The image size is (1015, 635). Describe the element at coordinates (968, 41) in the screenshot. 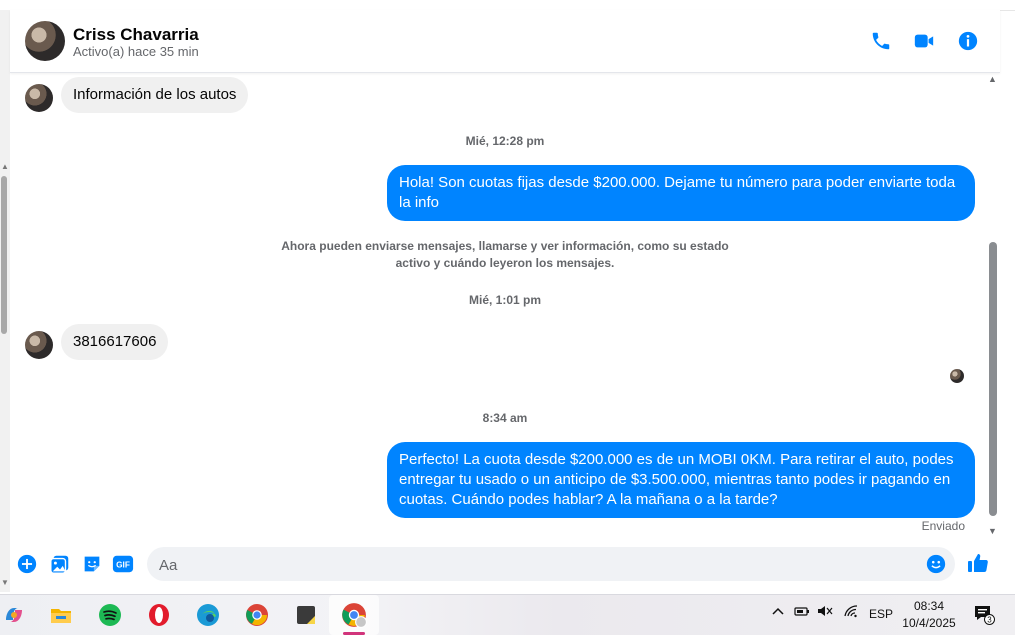

I see `info-icon` at that location.